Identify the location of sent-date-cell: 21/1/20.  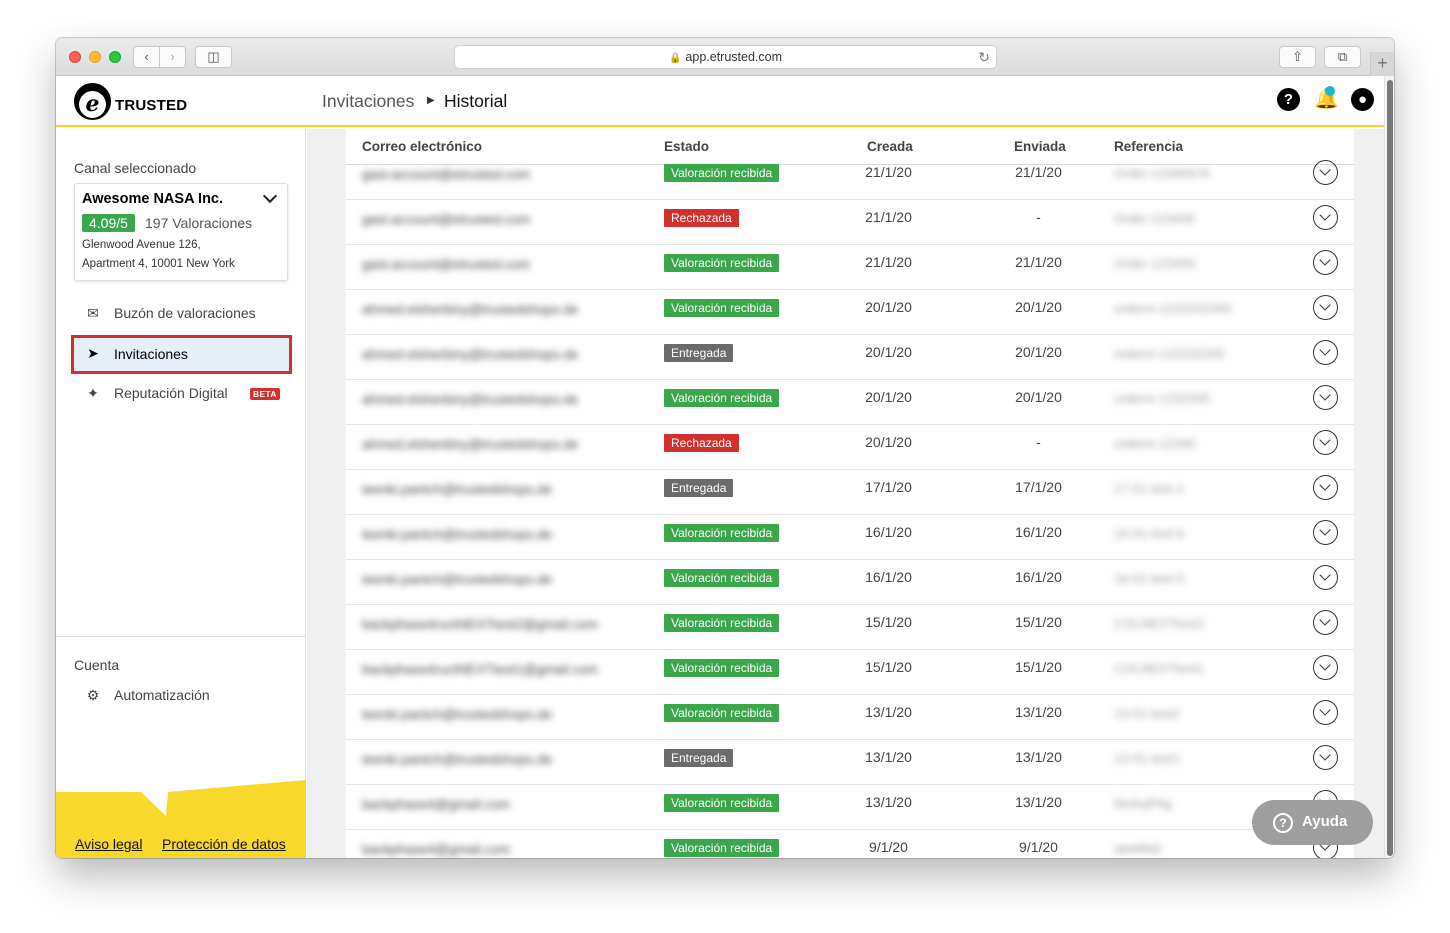
(1038, 172).